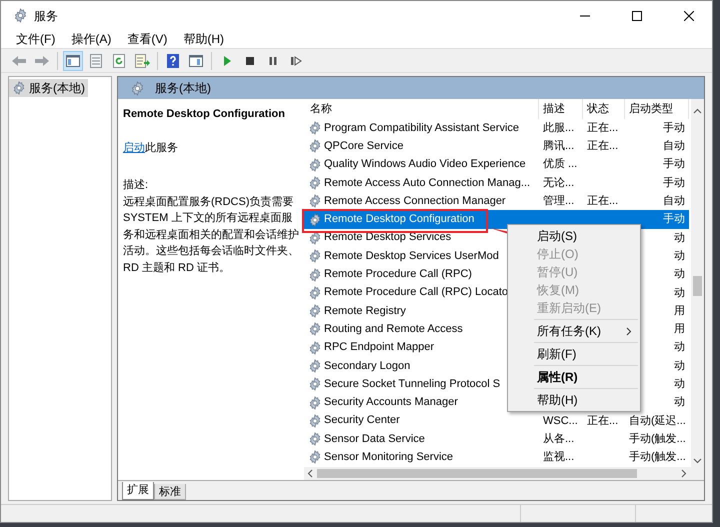 The width and height of the screenshot is (720, 527). I want to click on tree-toolbar-button, so click(73, 60).